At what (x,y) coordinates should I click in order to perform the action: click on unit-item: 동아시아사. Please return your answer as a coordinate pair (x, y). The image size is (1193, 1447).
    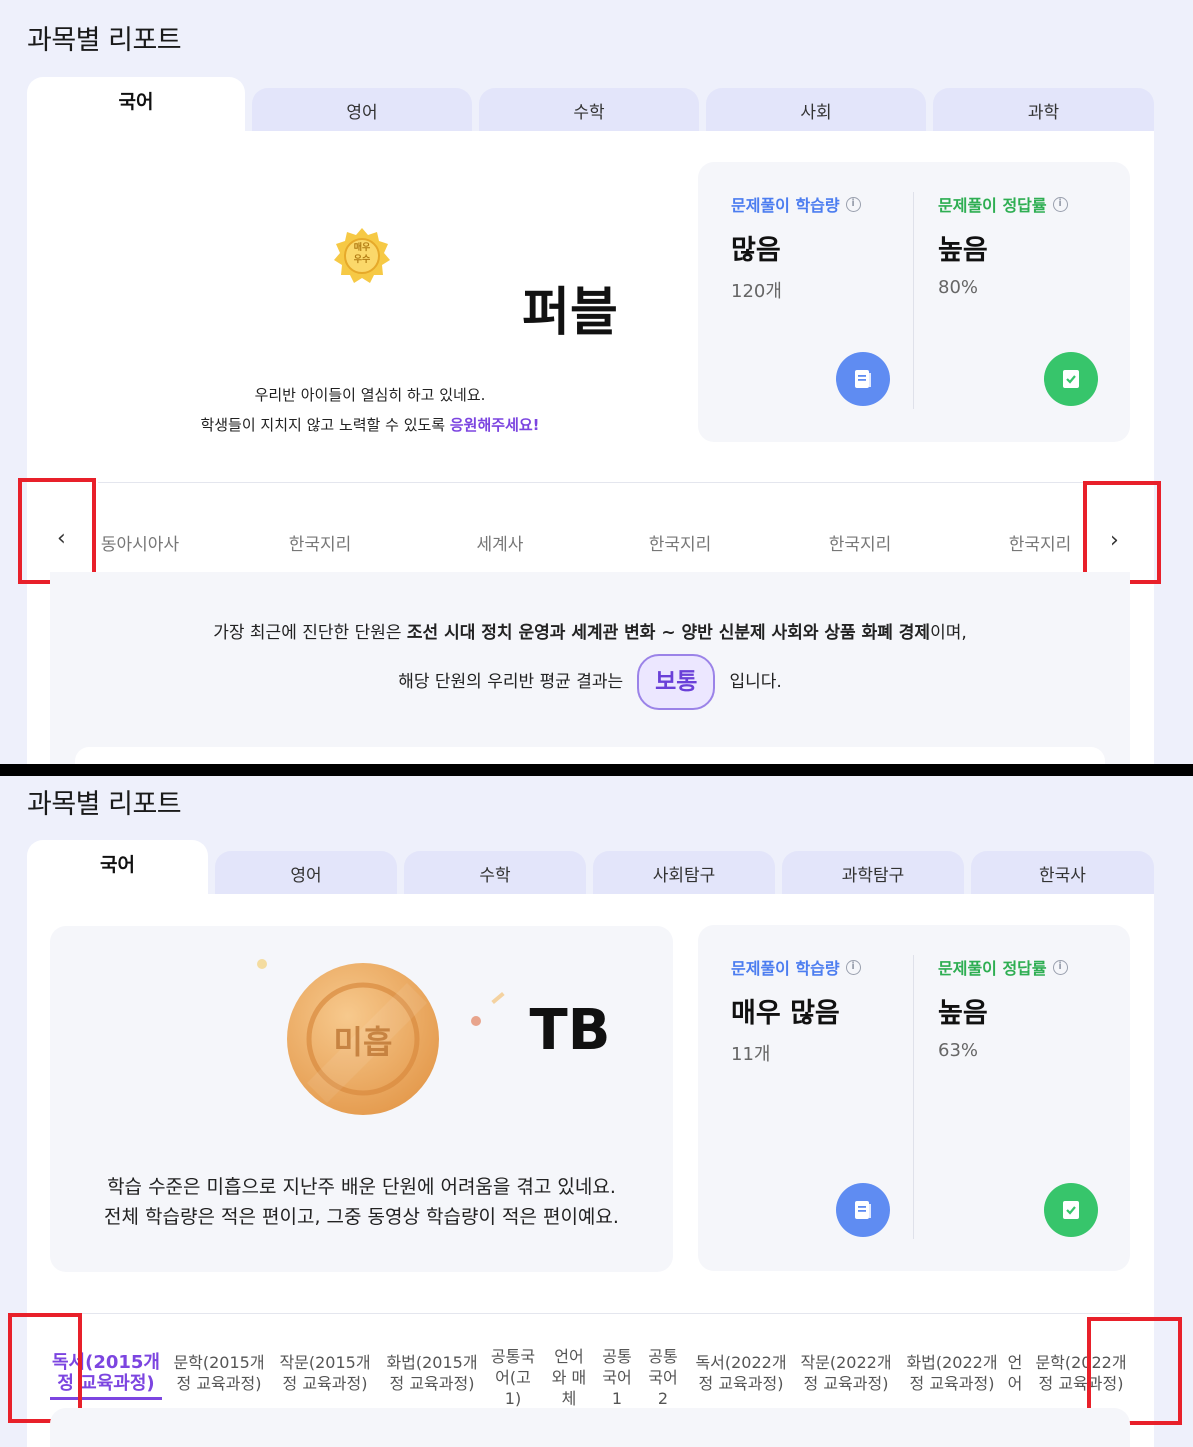
    Looking at the image, I should click on (140, 542).